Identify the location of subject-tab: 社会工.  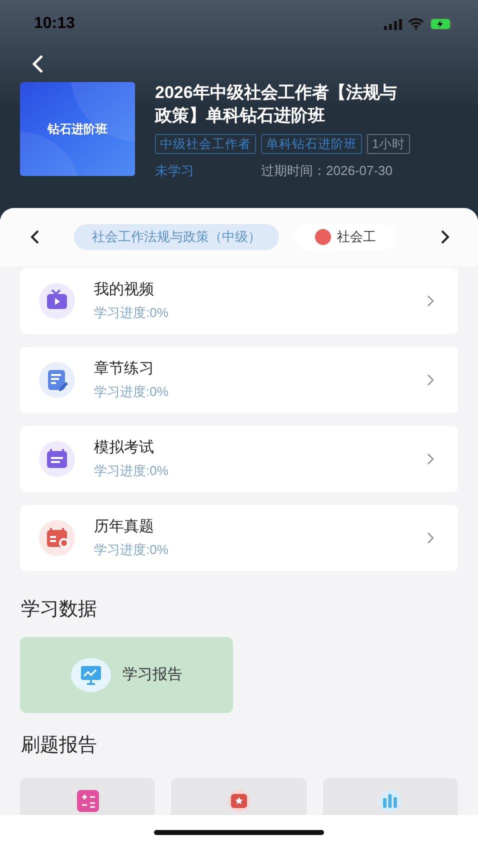
(345, 237).